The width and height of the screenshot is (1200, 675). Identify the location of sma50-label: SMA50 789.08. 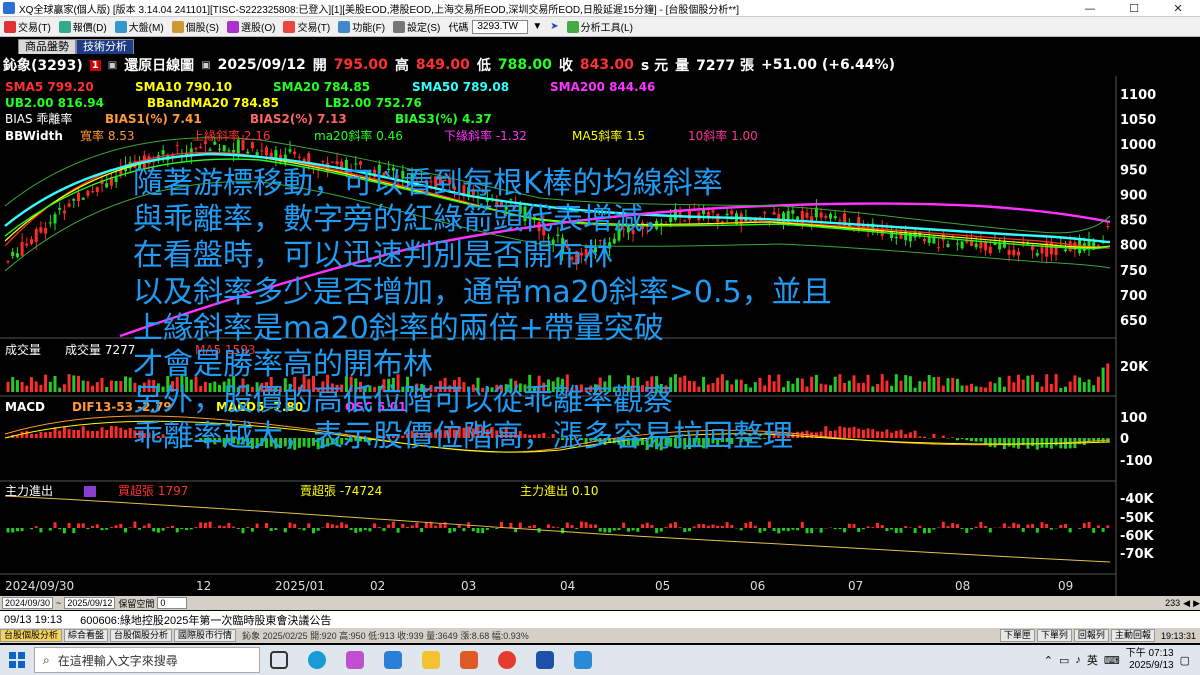
(460, 87).